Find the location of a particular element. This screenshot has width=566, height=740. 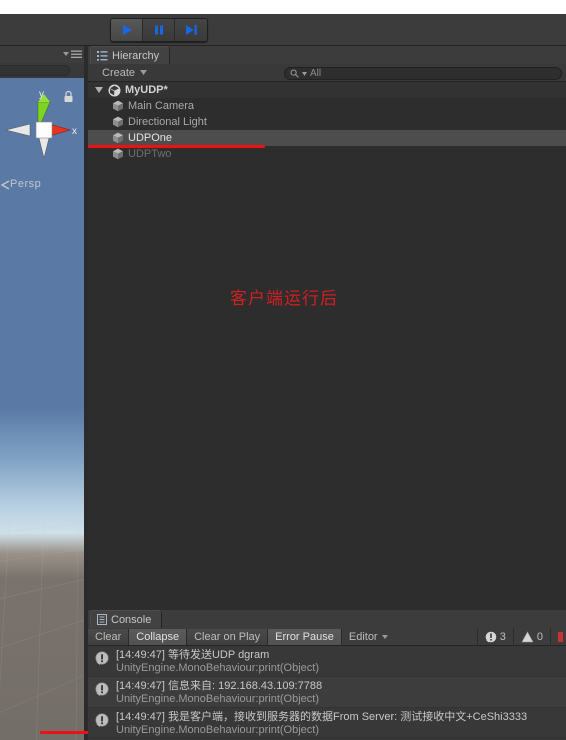

annotation-underline-udpone is located at coordinates (176, 146).